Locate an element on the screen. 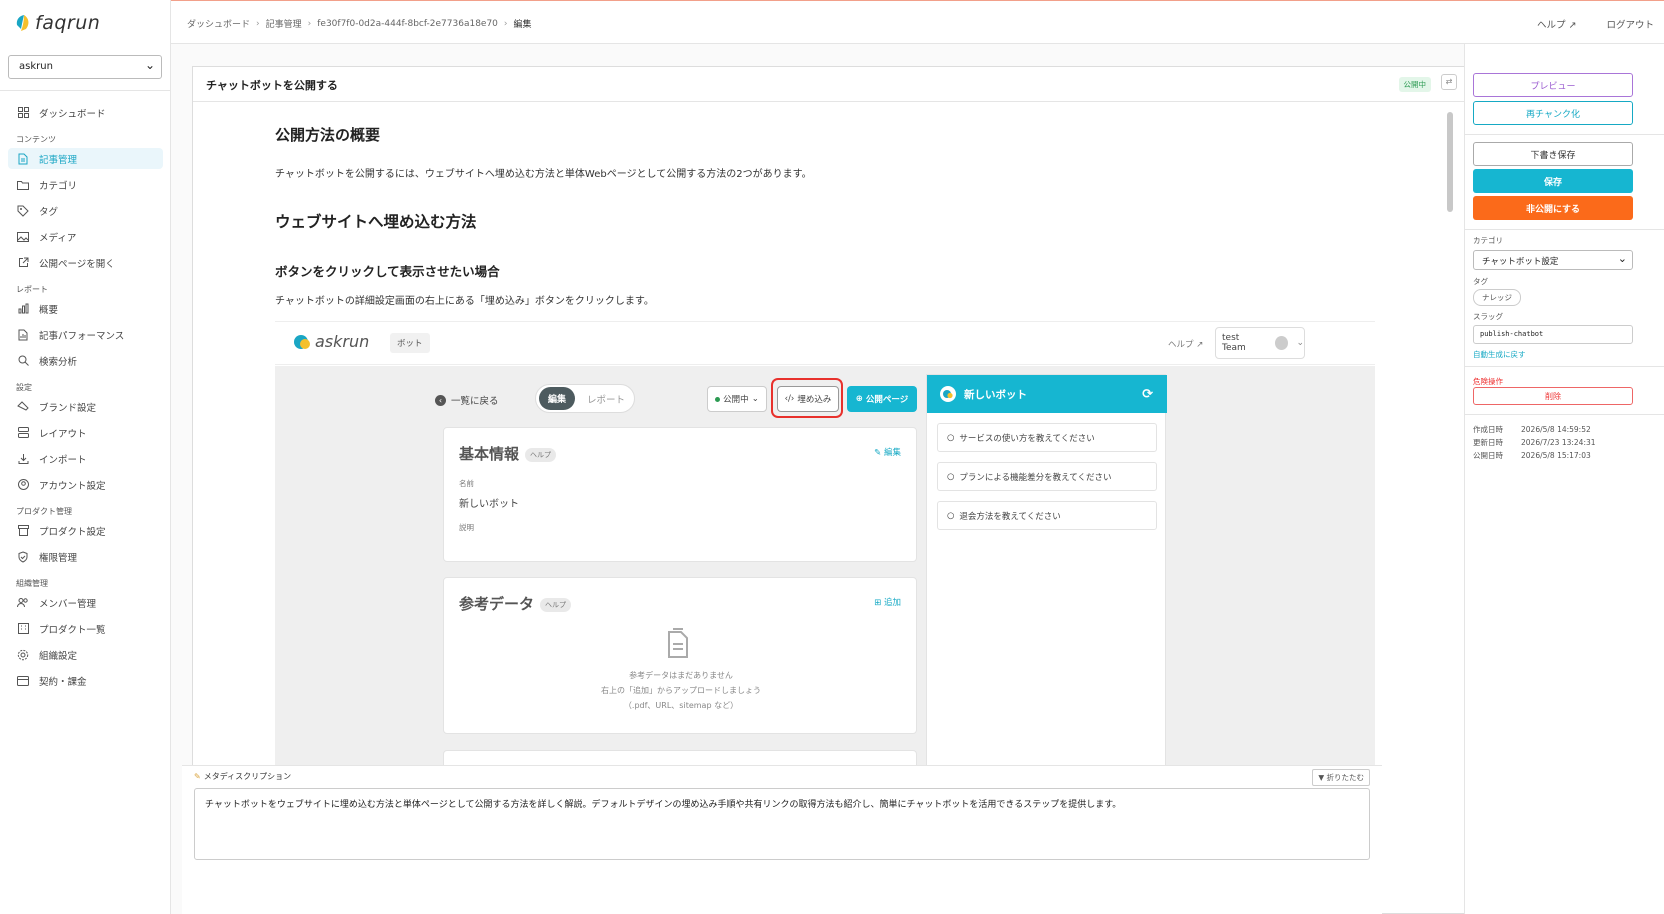  published-label: 公開日時 is located at coordinates (1488, 455).